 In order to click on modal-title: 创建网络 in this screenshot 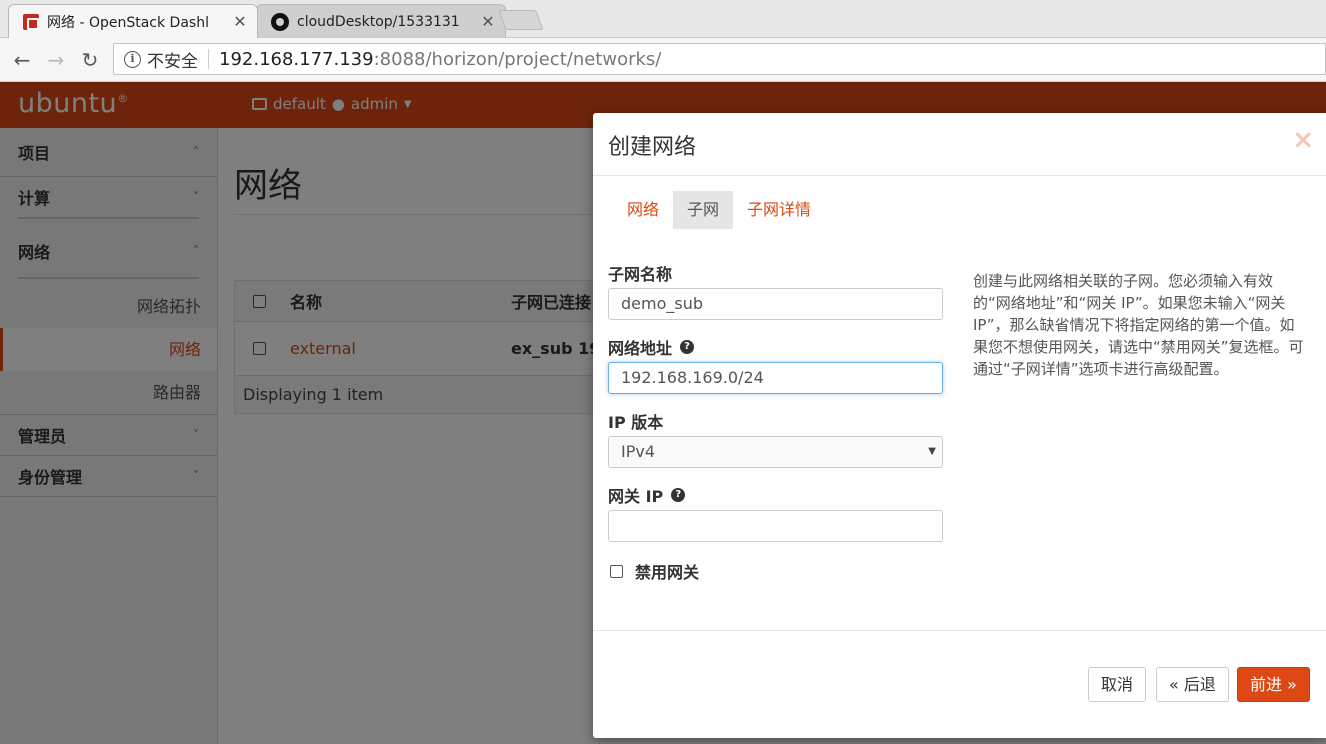, I will do `click(652, 147)`.